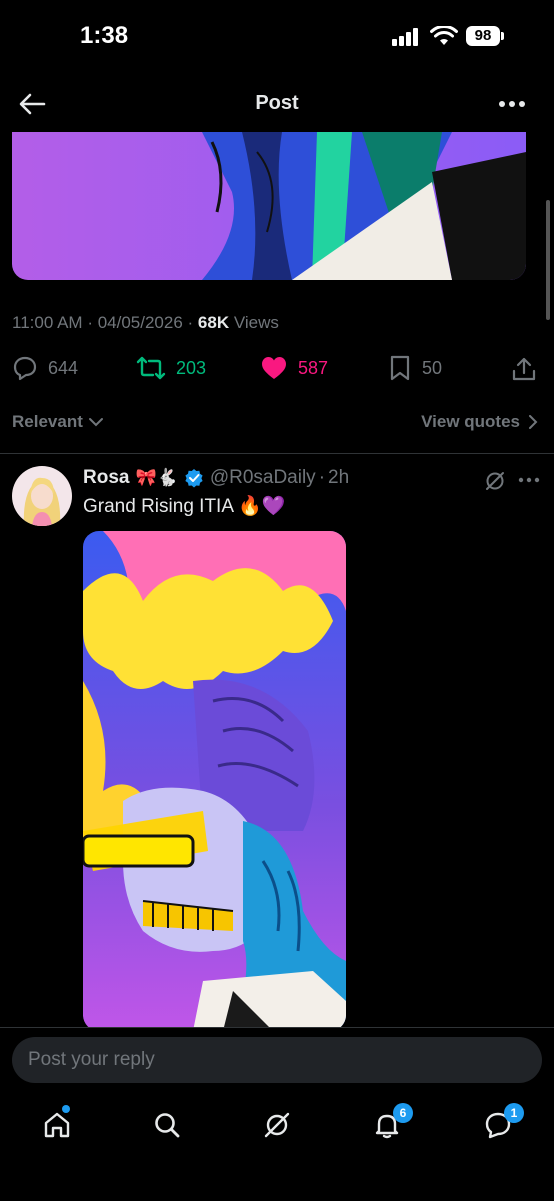  What do you see at coordinates (45, 368) in the screenshot?
I see `reply-button: 644` at bounding box center [45, 368].